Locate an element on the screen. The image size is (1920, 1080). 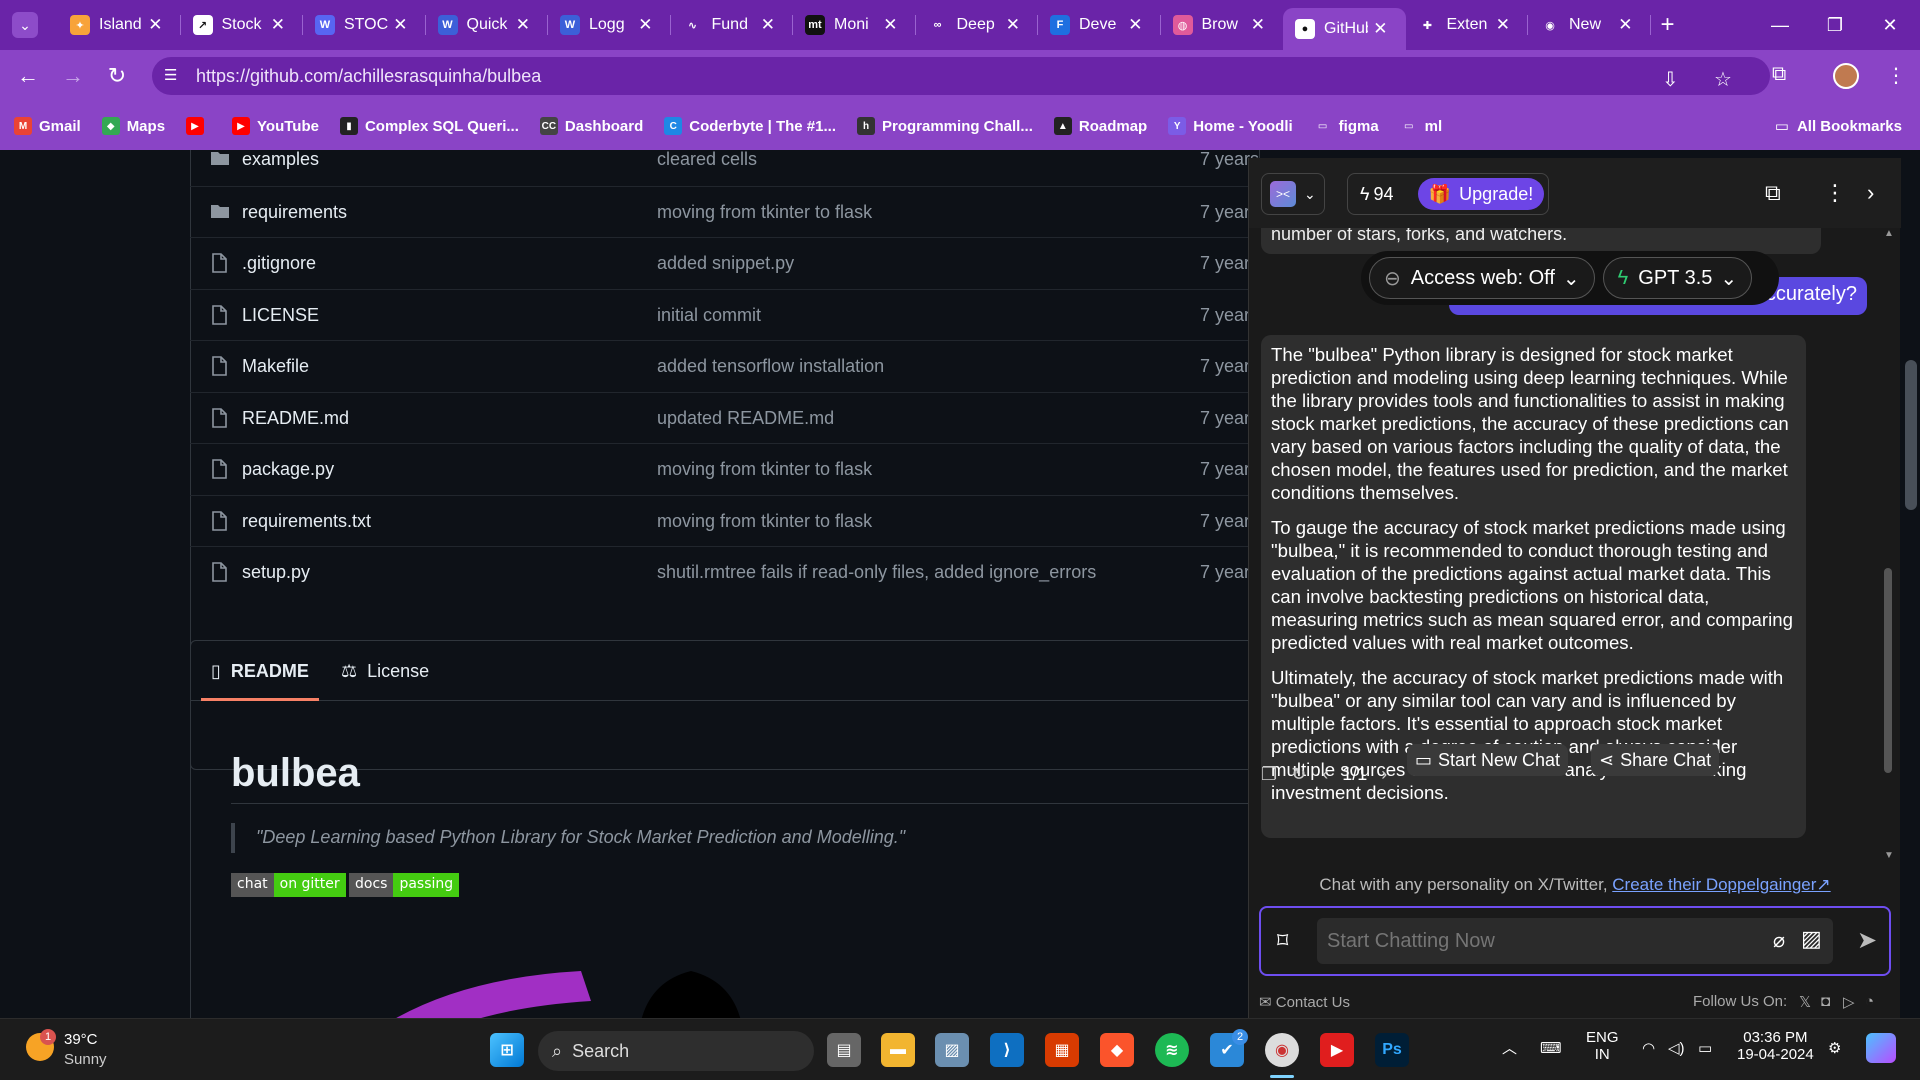
taskbar-search: ⌕ Search is located at coordinates (676, 1051).